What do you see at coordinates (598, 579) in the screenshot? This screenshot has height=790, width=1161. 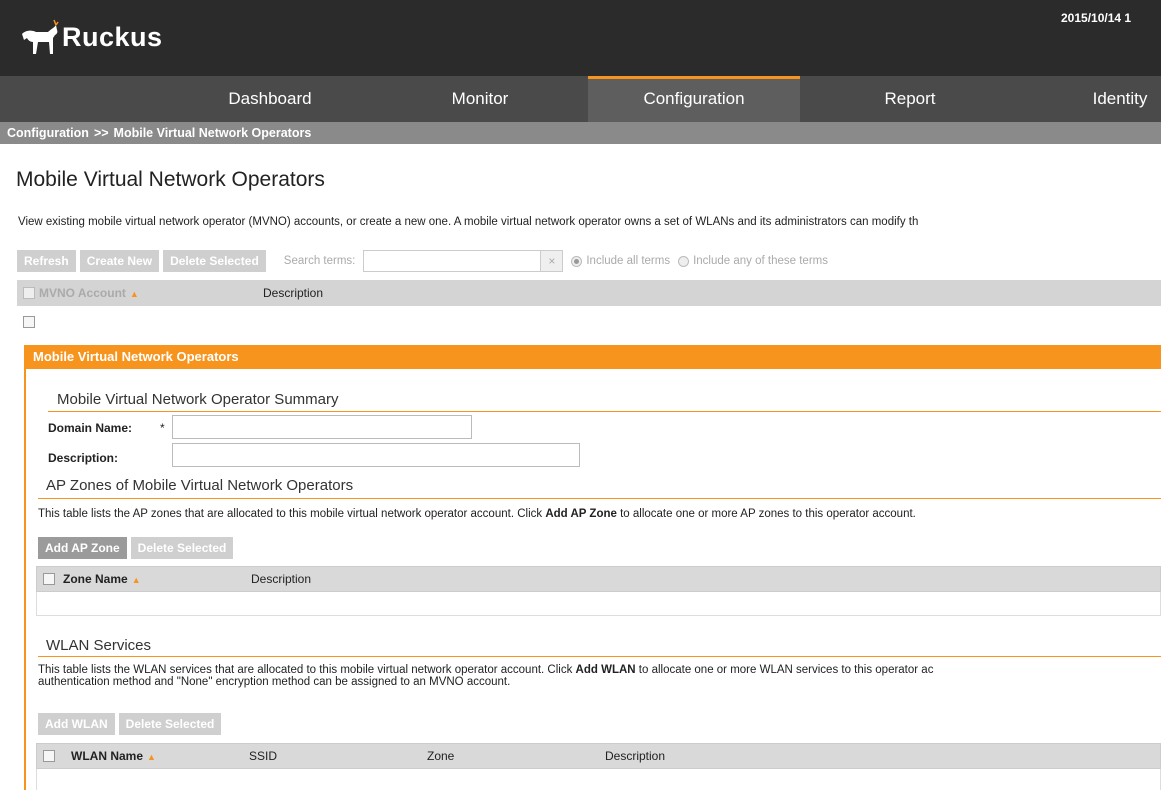 I see `ap-zones-table-header: Zone Name ▲ Description` at bounding box center [598, 579].